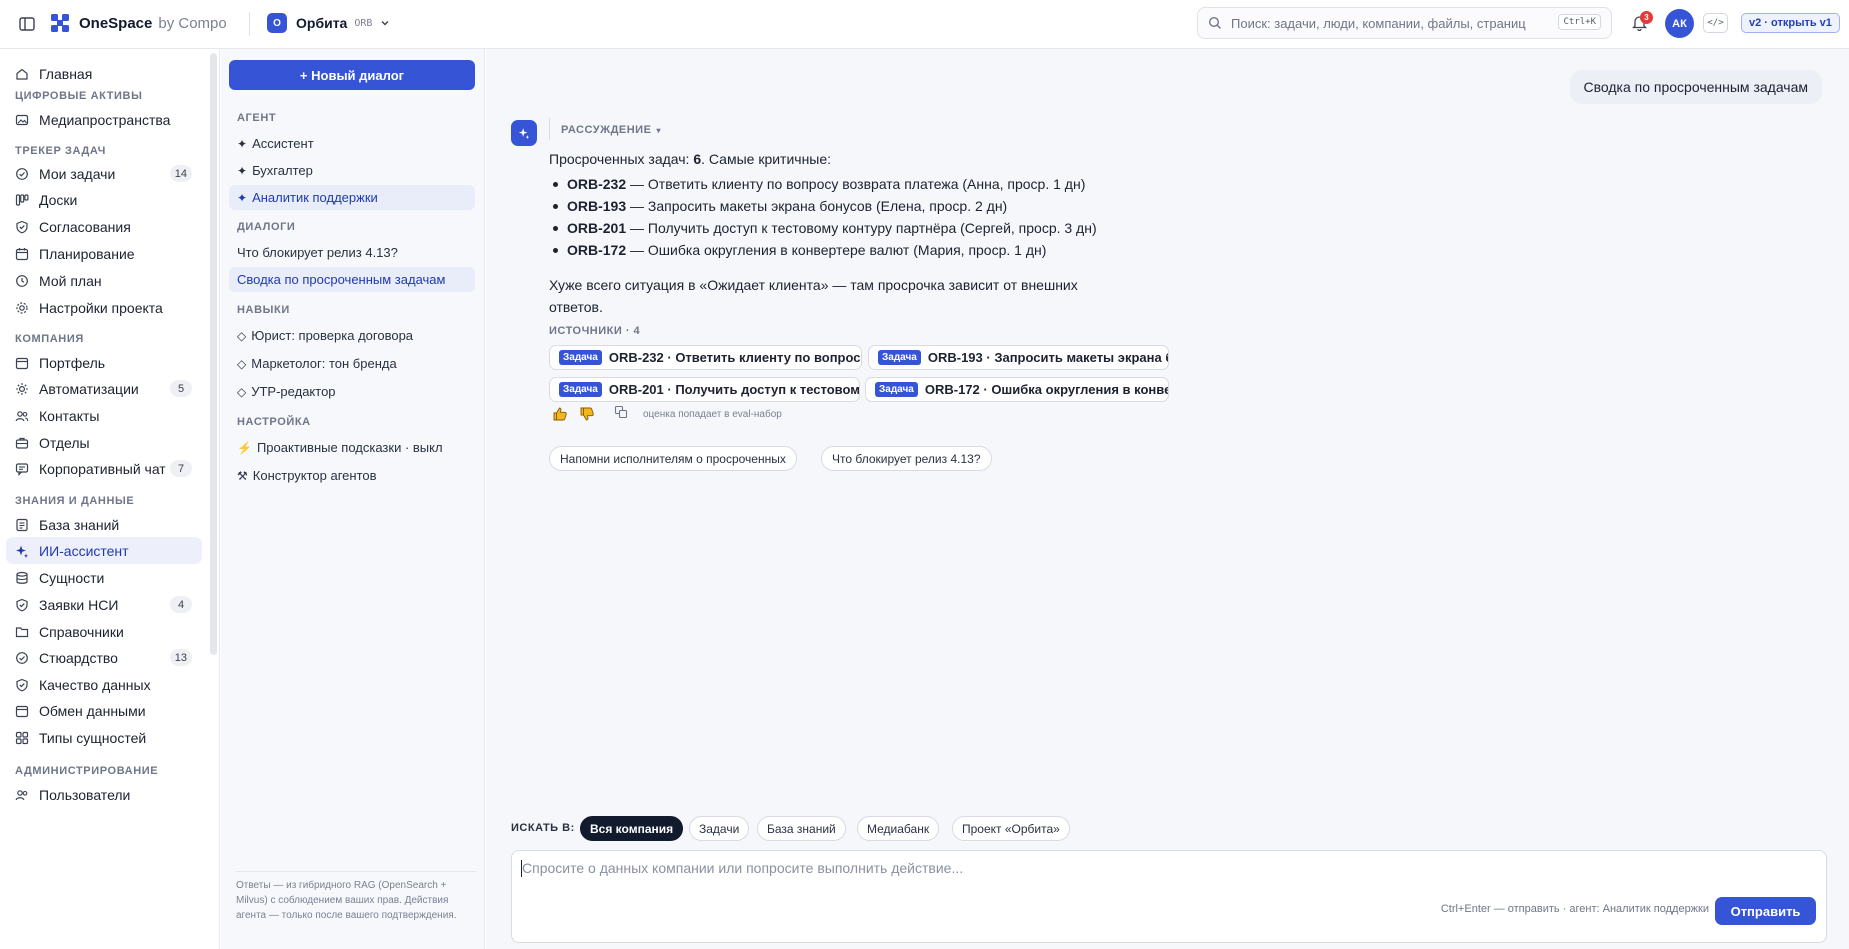 This screenshot has width=1849, height=949. Describe the element at coordinates (719, 828) in the screenshot. I see `scope-chip: Задачи` at that location.